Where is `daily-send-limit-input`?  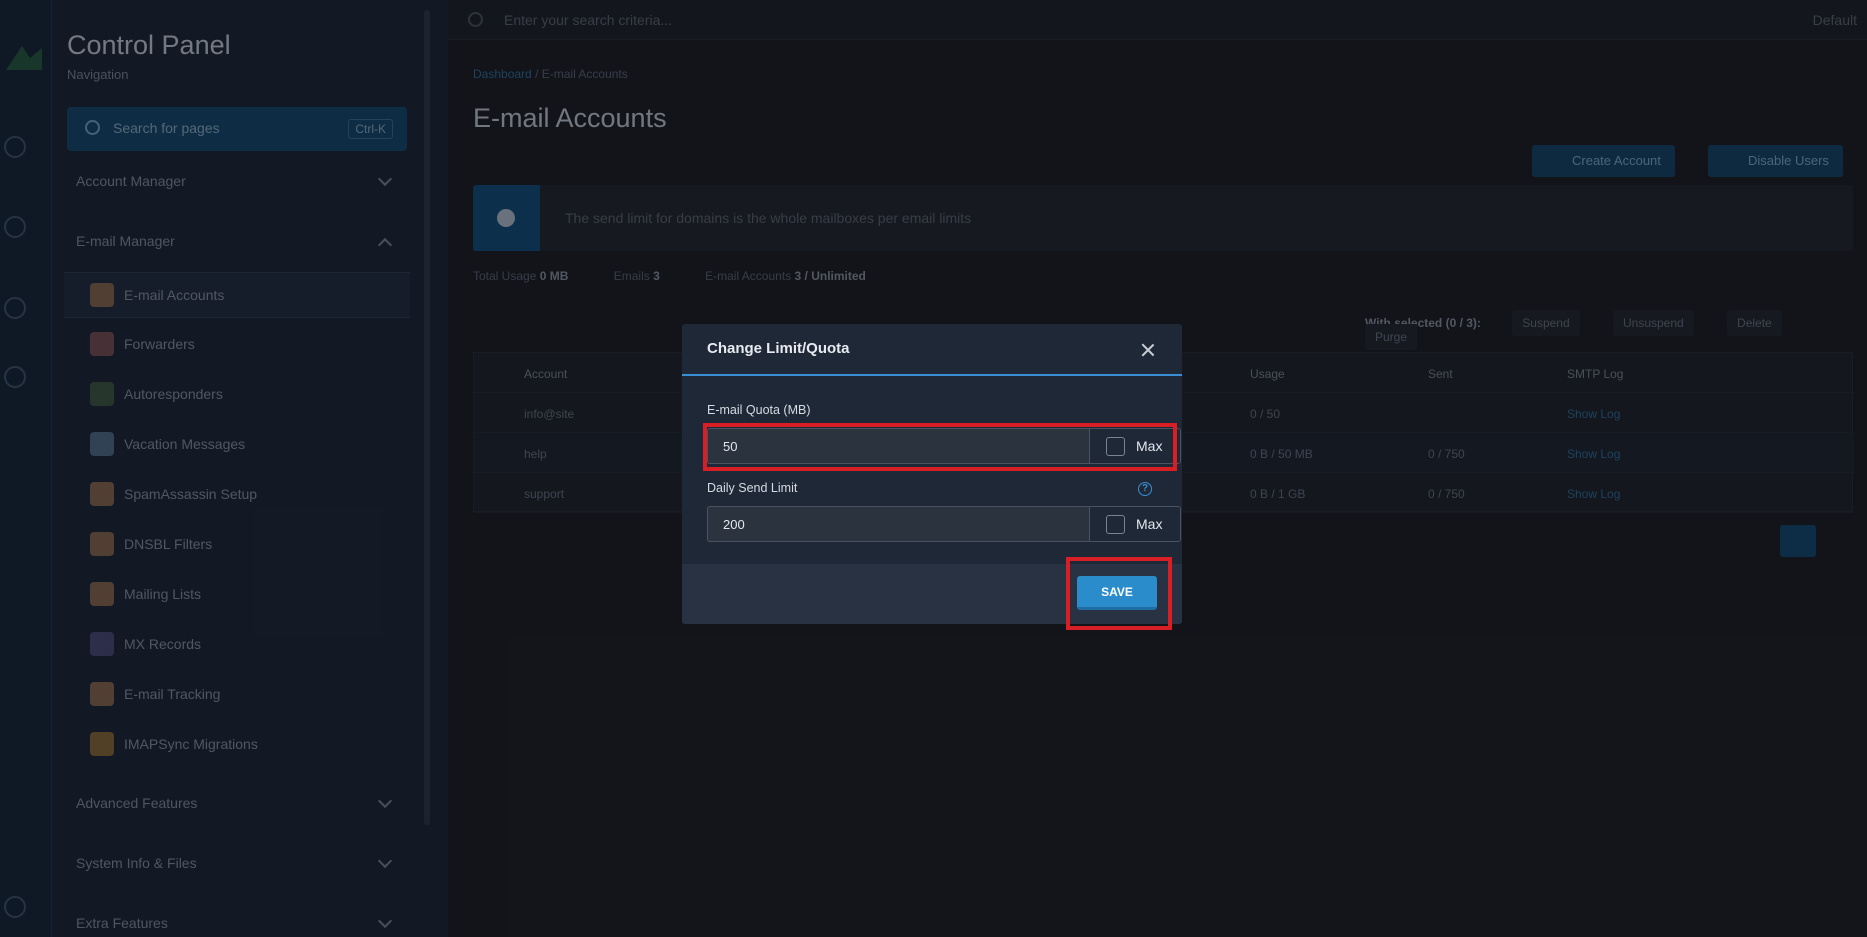
daily-send-limit-input is located at coordinates (898, 524).